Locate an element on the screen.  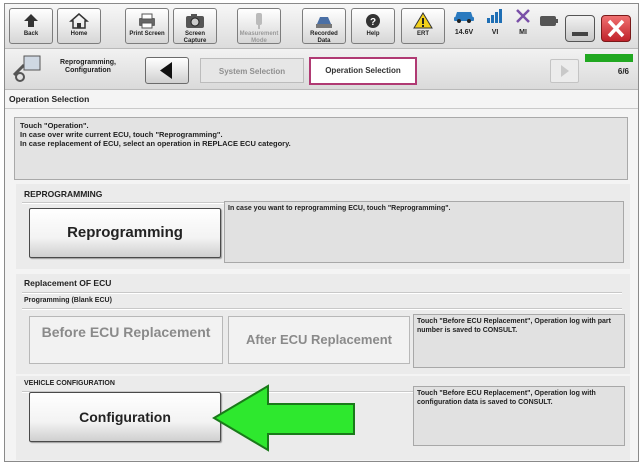
subsection-divider is located at coordinates (322, 309).